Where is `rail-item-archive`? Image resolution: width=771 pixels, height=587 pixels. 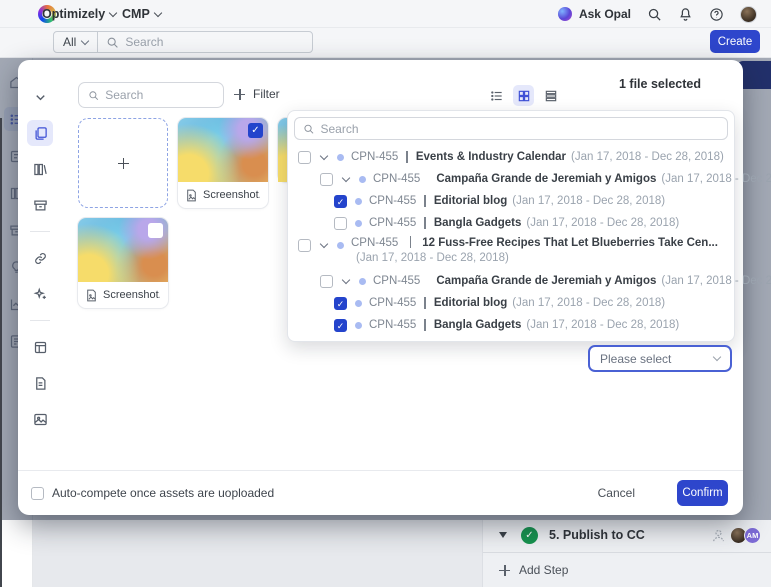
rail-item-archive is located at coordinates (40, 205).